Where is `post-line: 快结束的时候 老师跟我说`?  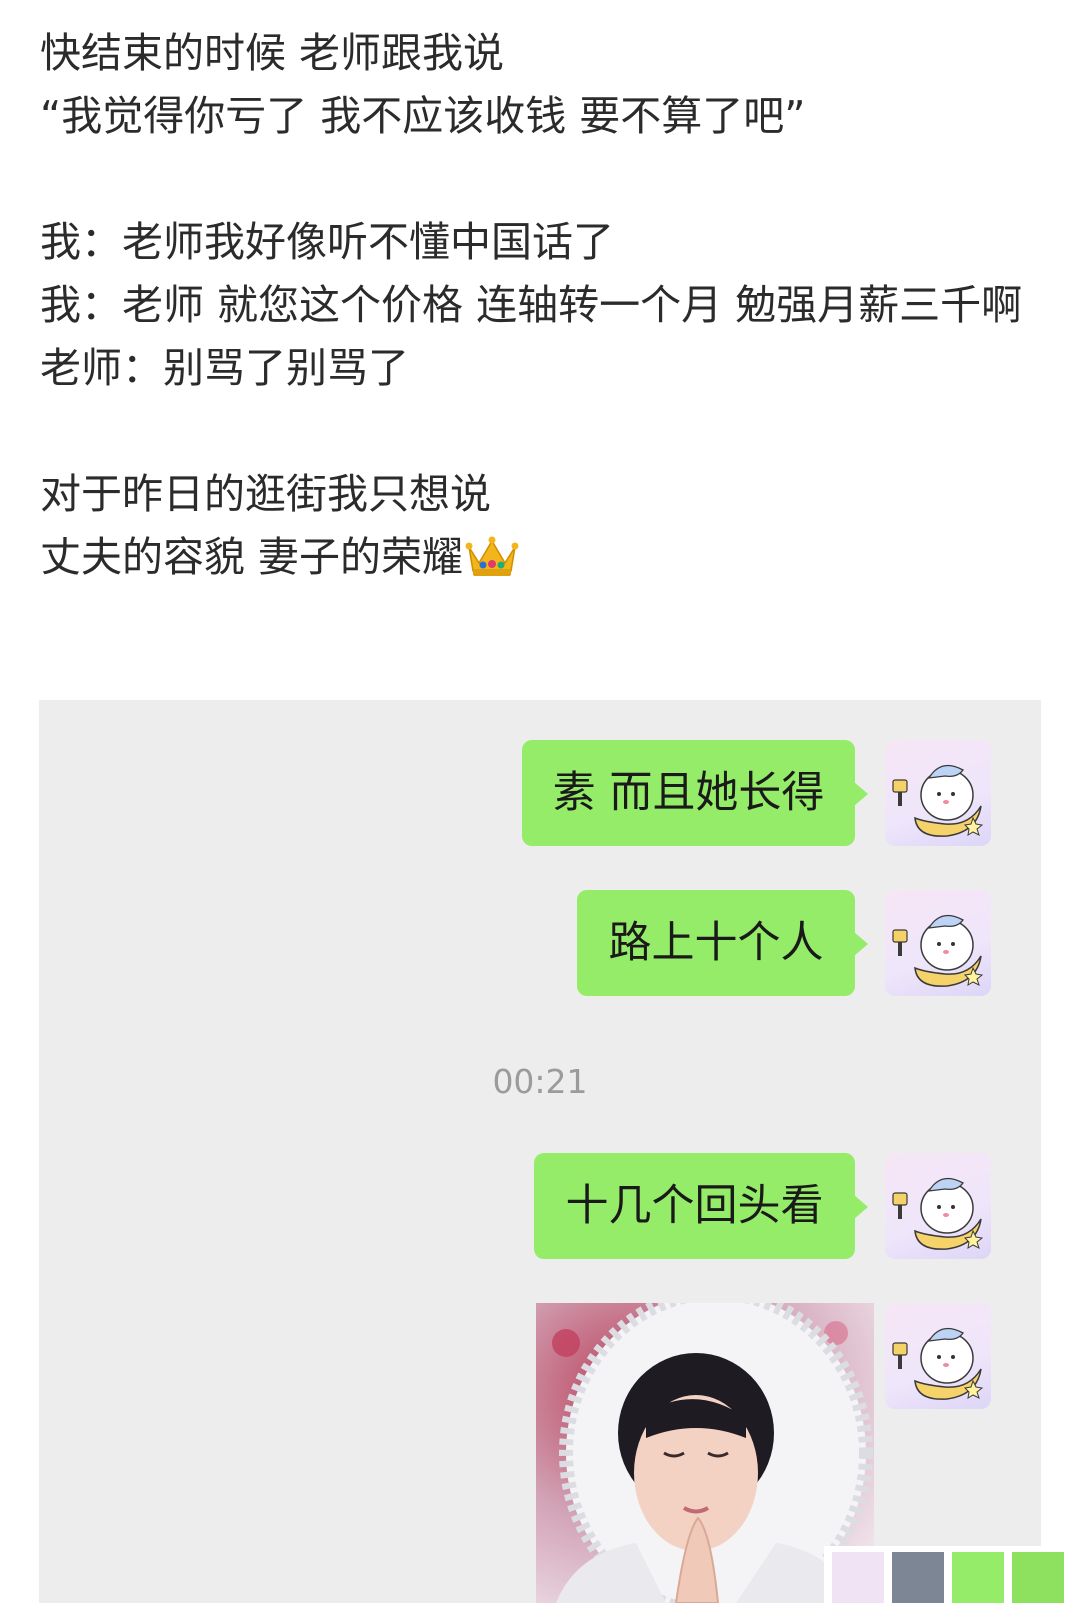
post-line: 快结束的时候 老师跟我说 is located at coordinates (272, 53).